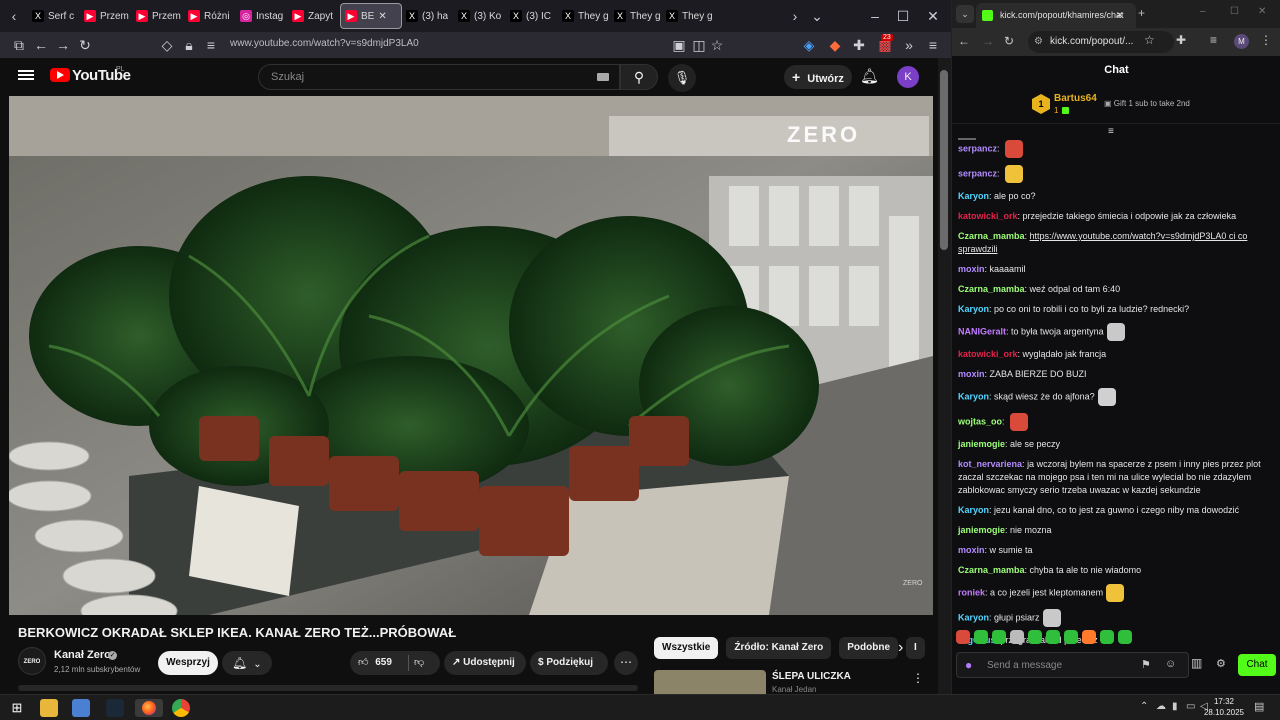 This screenshot has width=1280, height=720. Describe the element at coordinates (918, 678) in the screenshot. I see `recommended-more-icon: ⋮` at that location.